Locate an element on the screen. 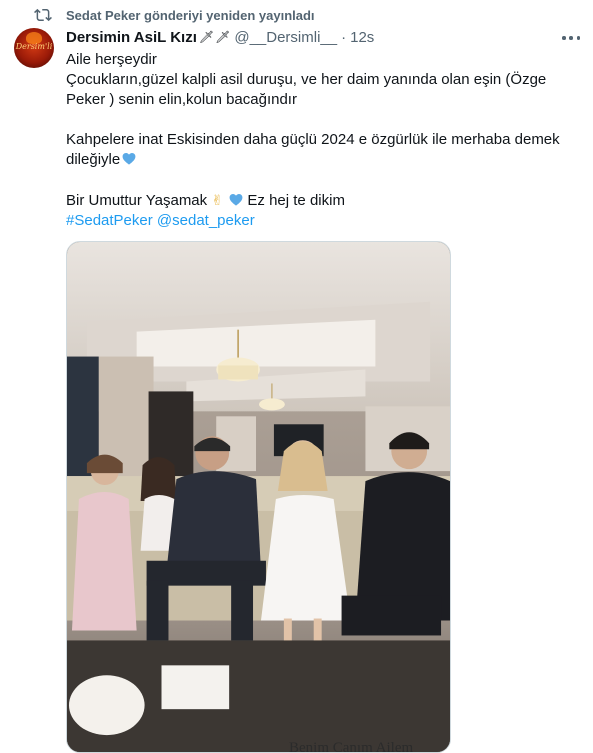 The width and height of the screenshot is (593, 753). post-line-with-emoji: Bir Umuttur Yaşamak ✌ Ez hej te dikim is located at coordinates (321, 200).